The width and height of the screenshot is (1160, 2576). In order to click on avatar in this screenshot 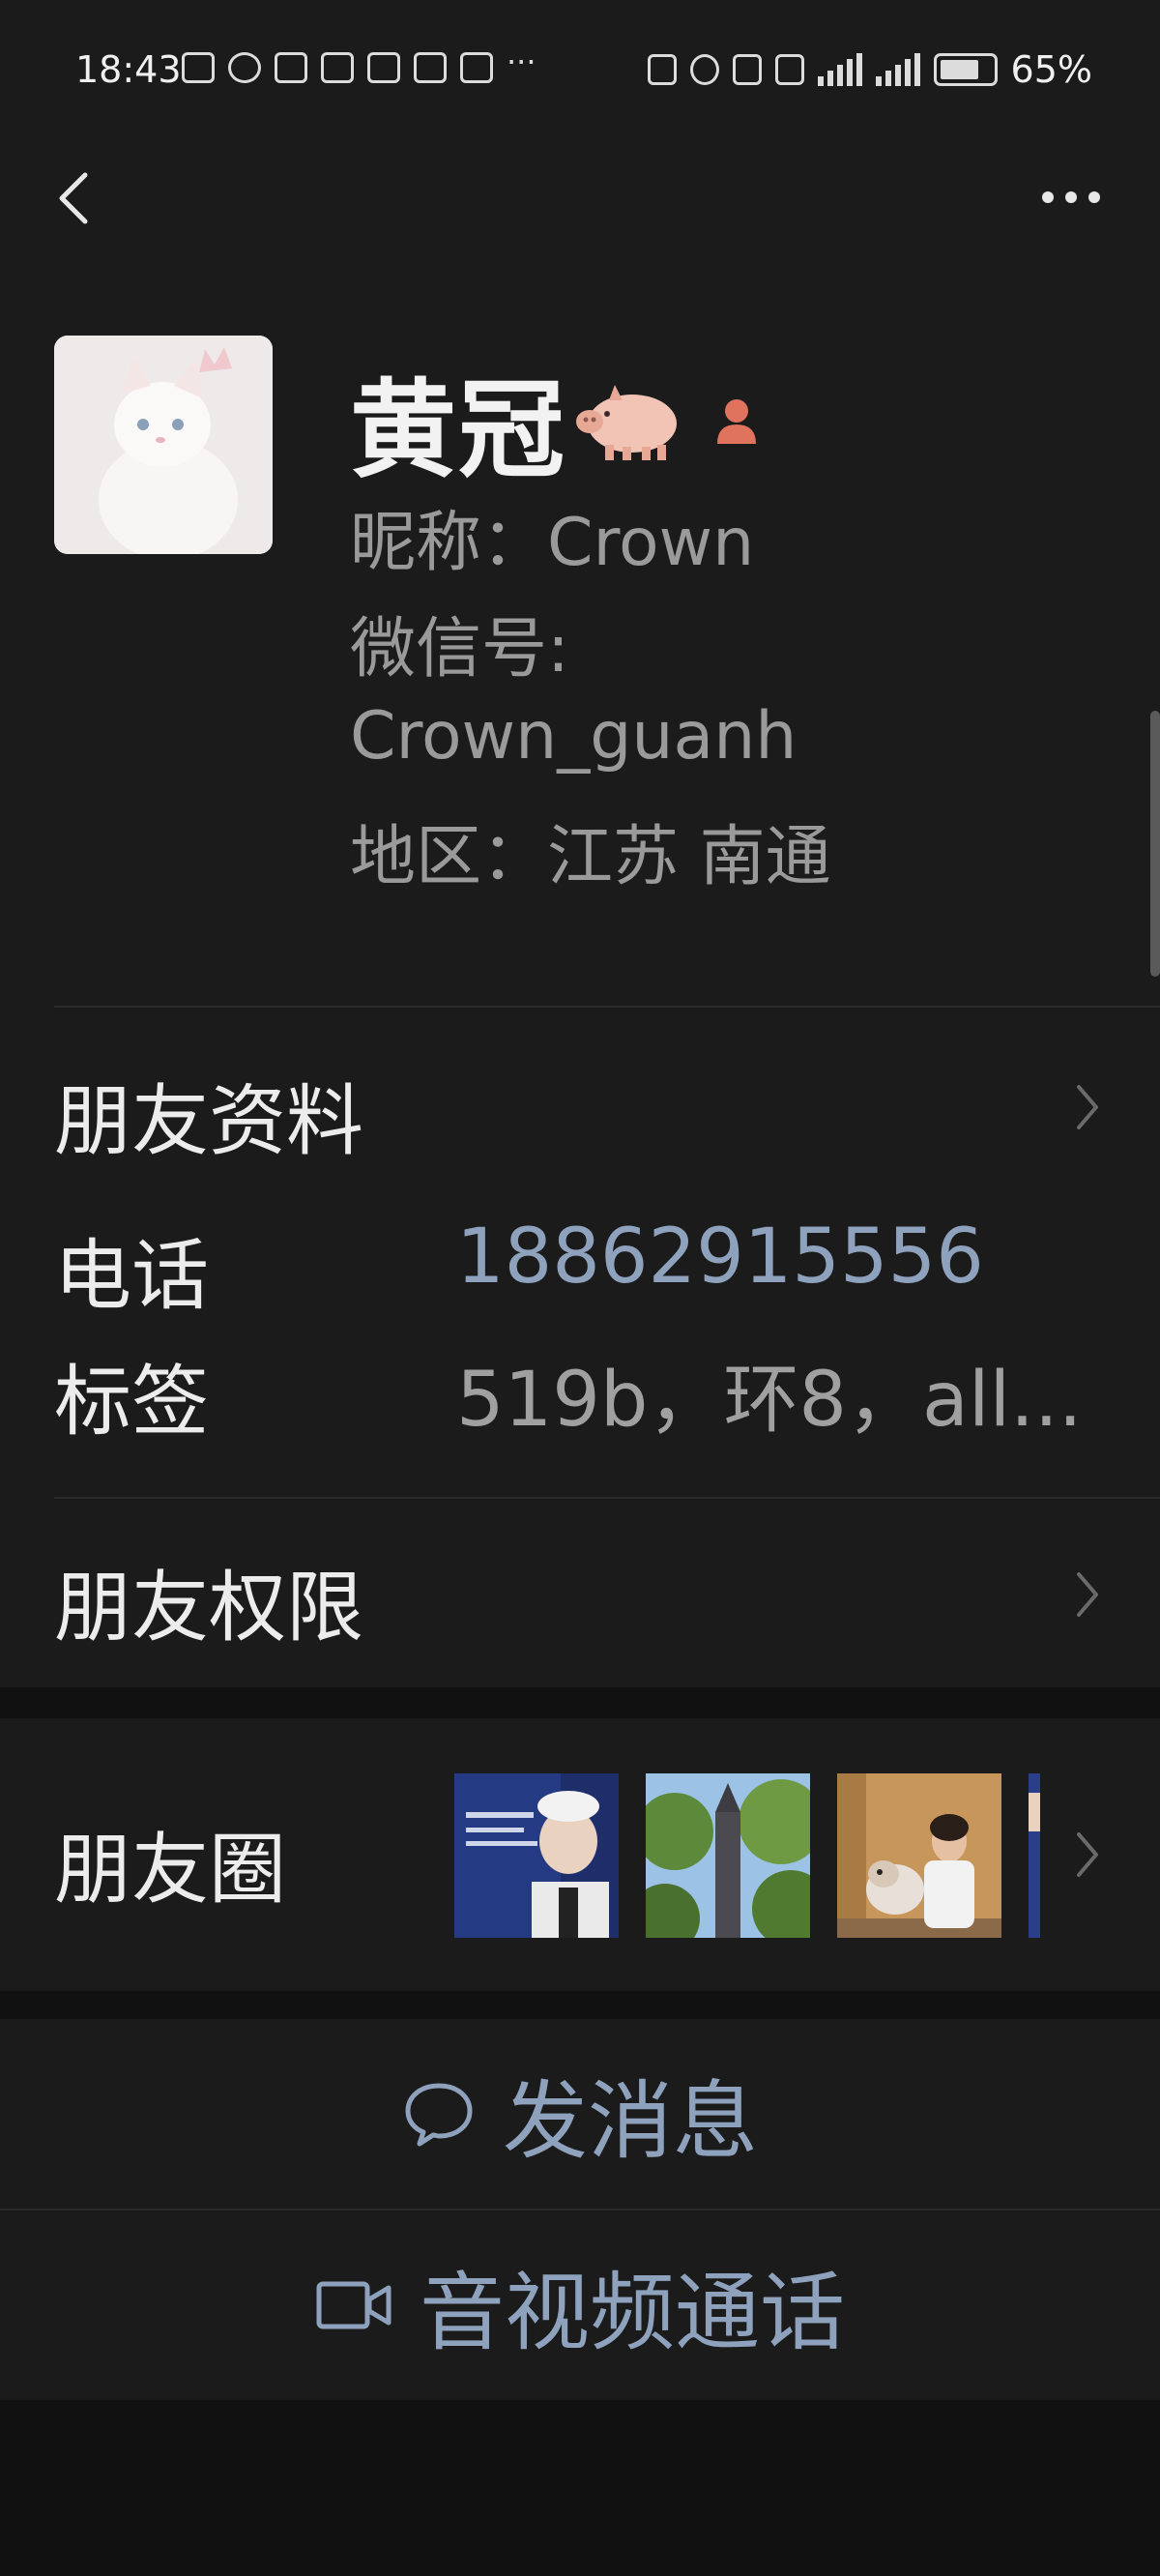, I will do `click(163, 445)`.